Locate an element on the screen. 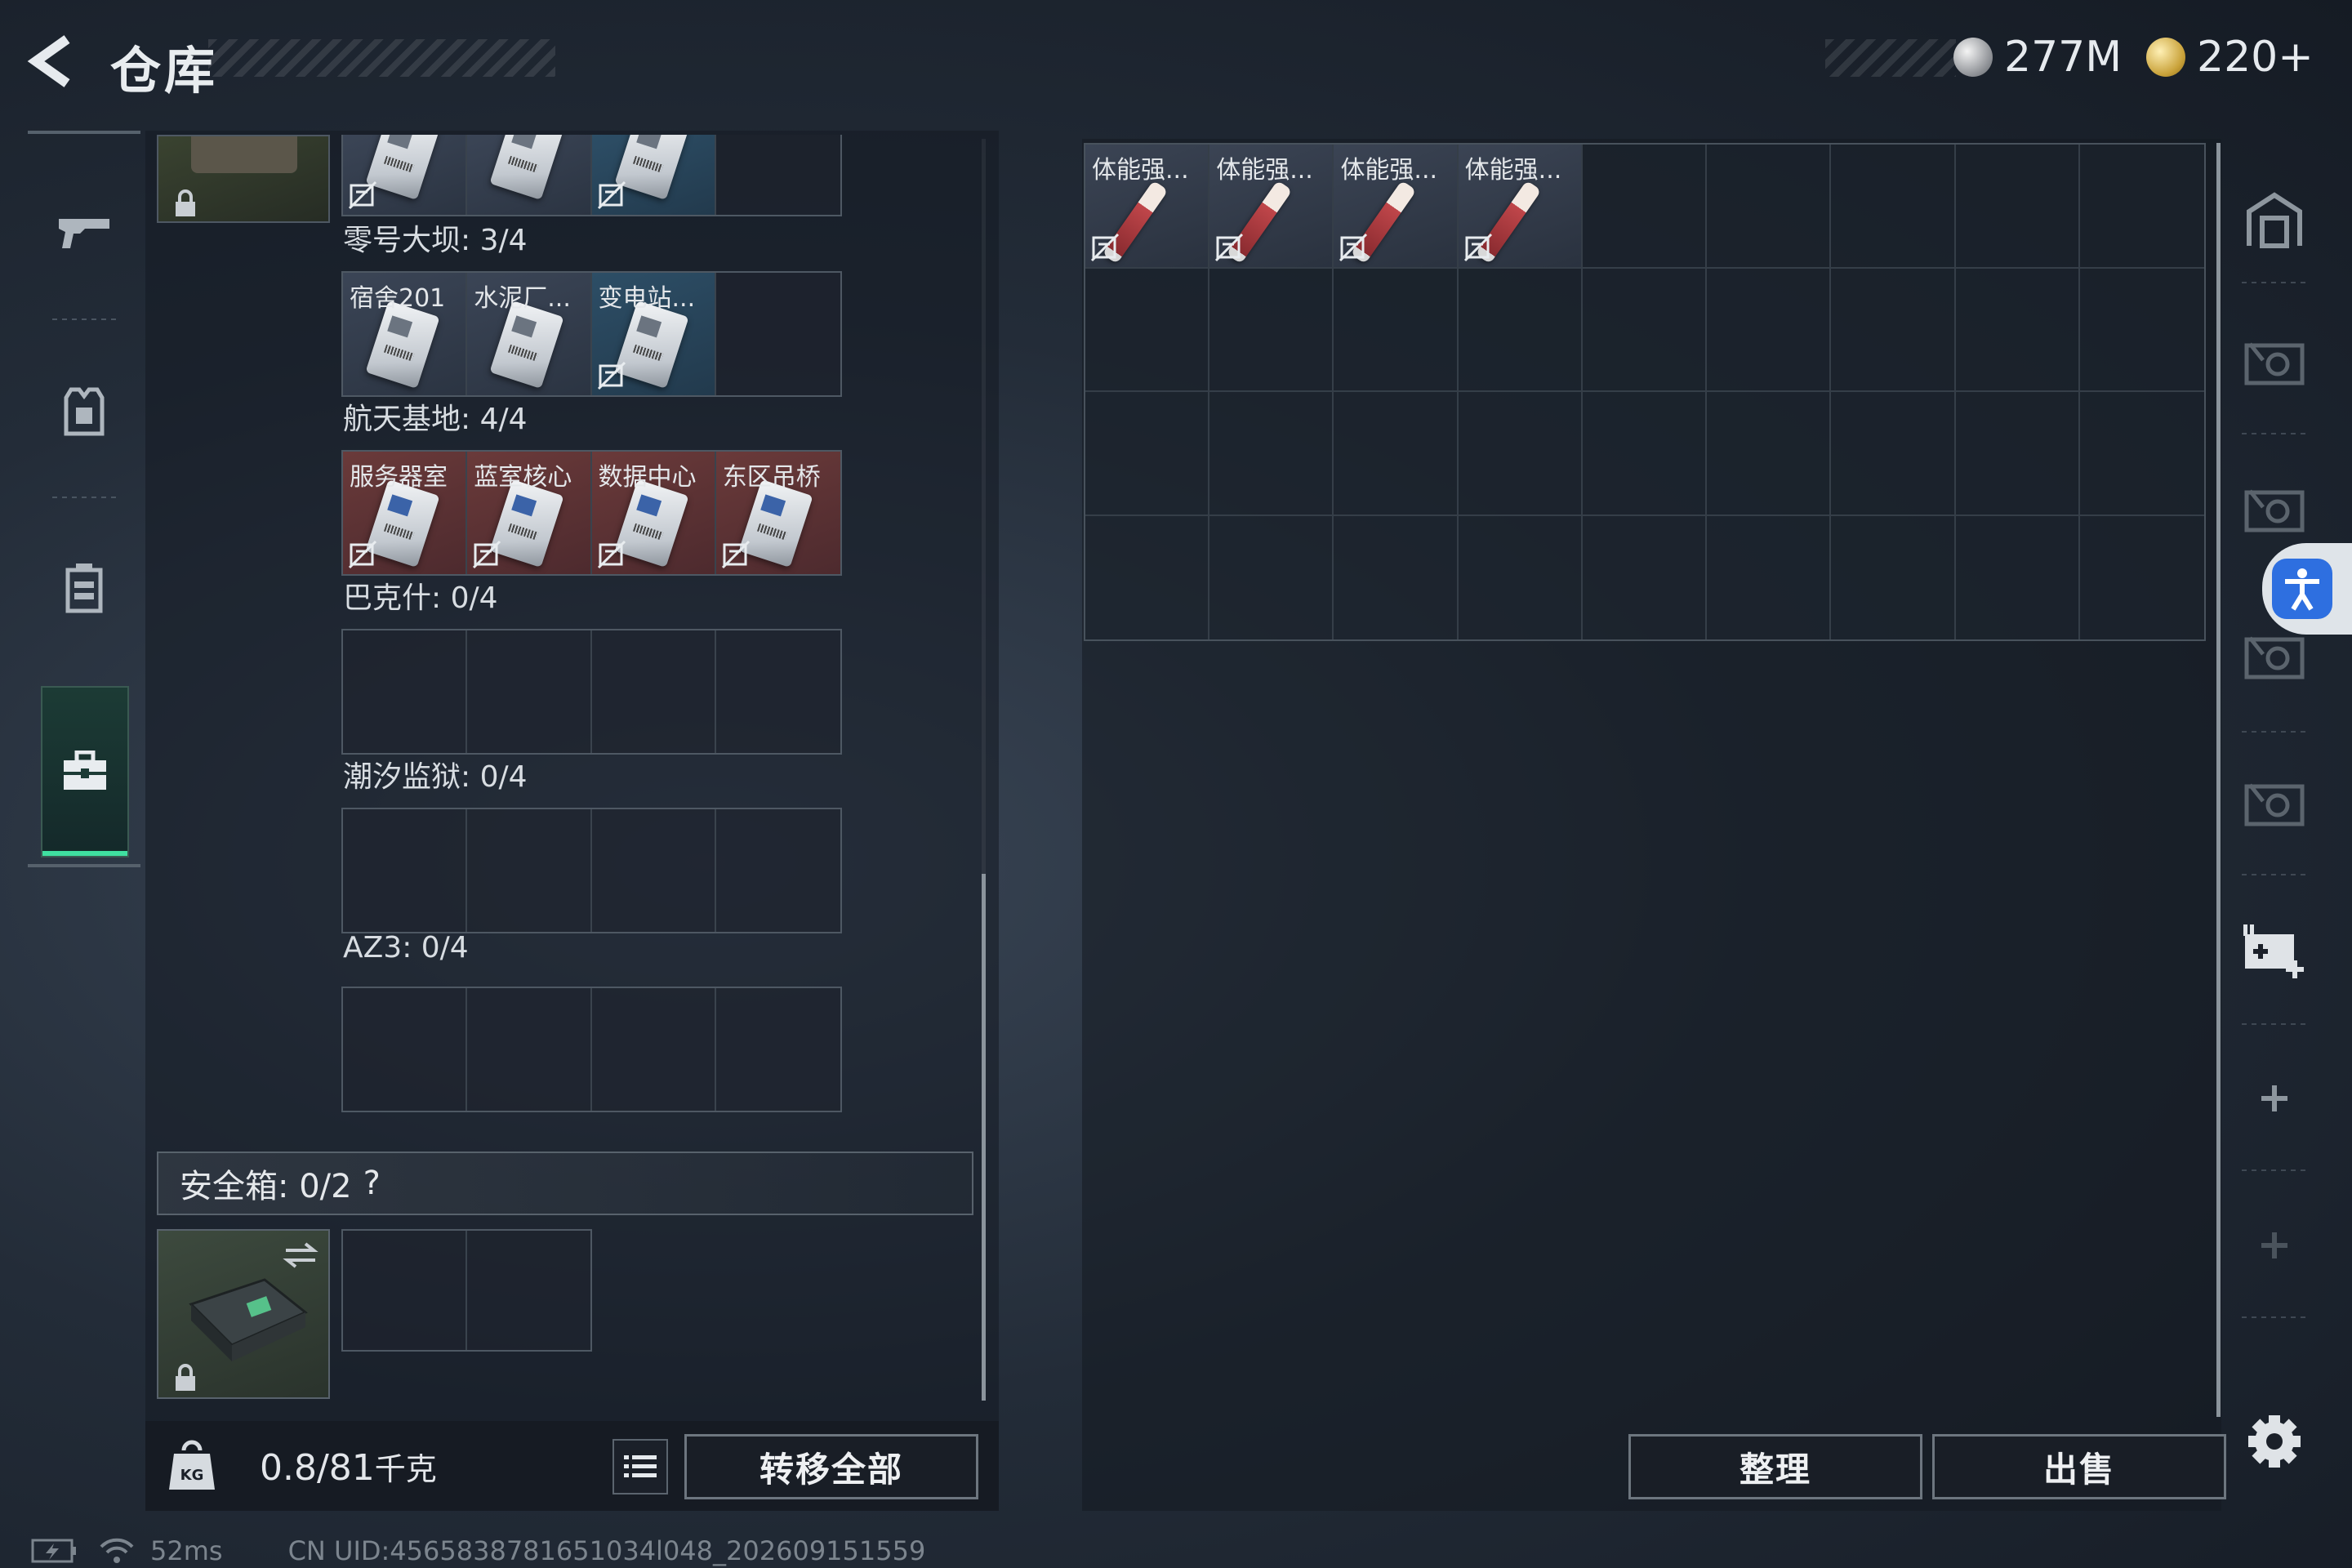 This screenshot has width=2352, height=1568. keychain-container is located at coordinates (243, 179).